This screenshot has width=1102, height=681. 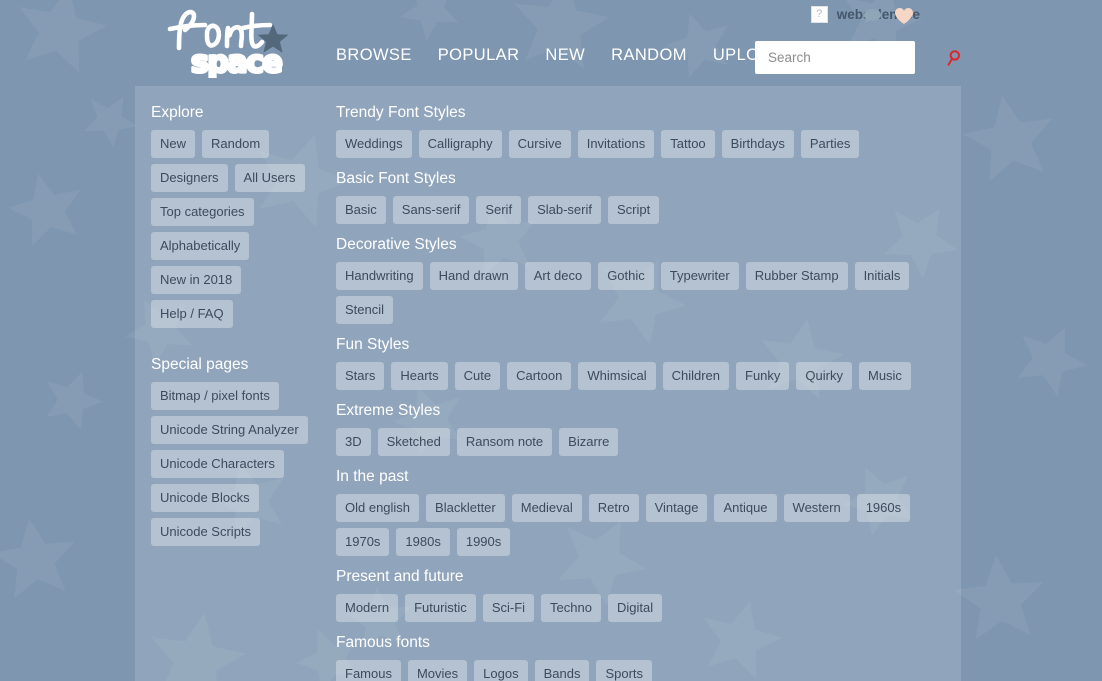 I want to click on section-heading-trendy-font-styles: Trendy Font Styles, so click(x=401, y=112).